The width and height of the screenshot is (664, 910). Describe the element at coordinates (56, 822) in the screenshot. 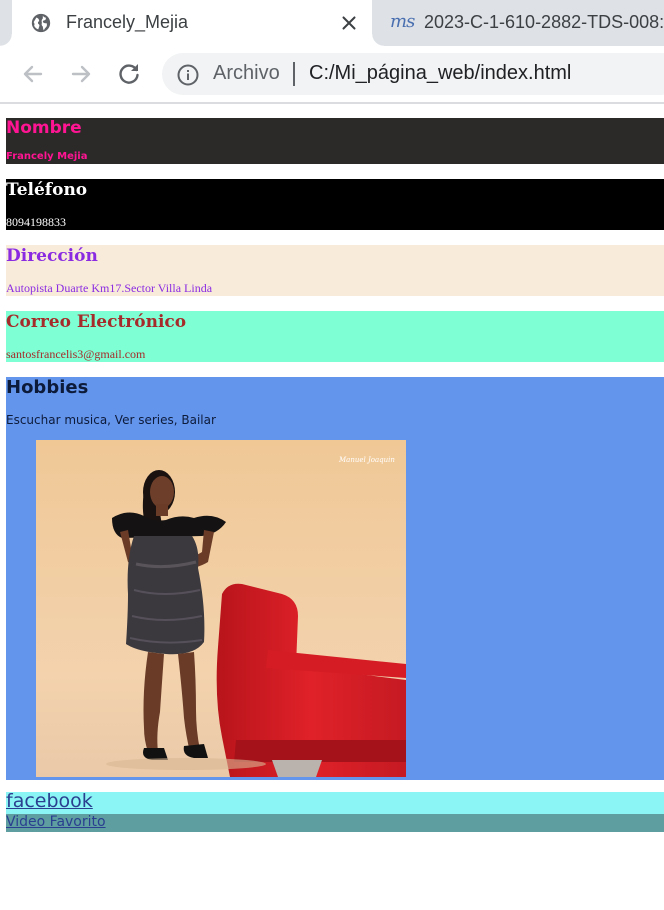

I see `video-favorito-link: Video Favorito` at that location.